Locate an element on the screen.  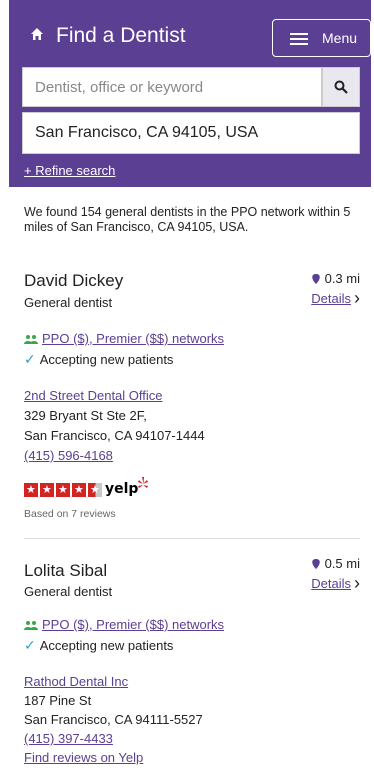
address-line-2: San Francisco, CA 94111-5527 is located at coordinates (113, 719).